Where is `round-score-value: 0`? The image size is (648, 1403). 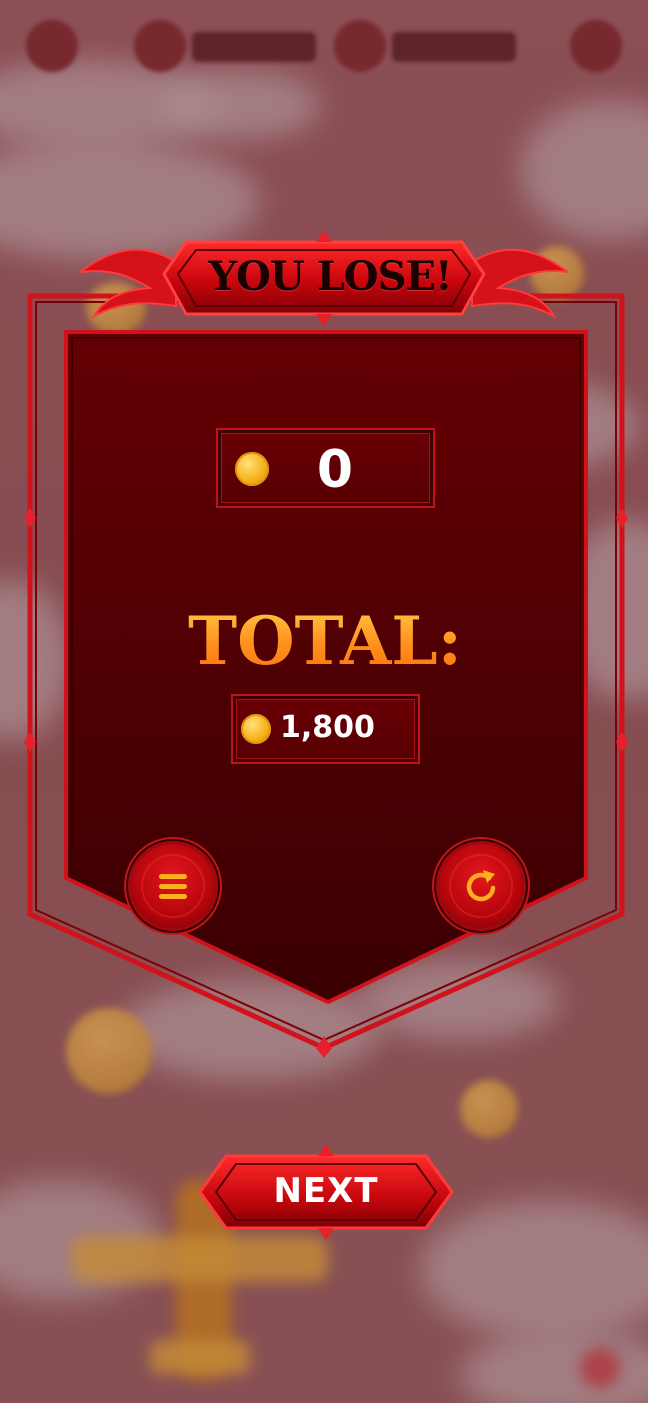 round-score-value: 0 is located at coordinates (335, 470).